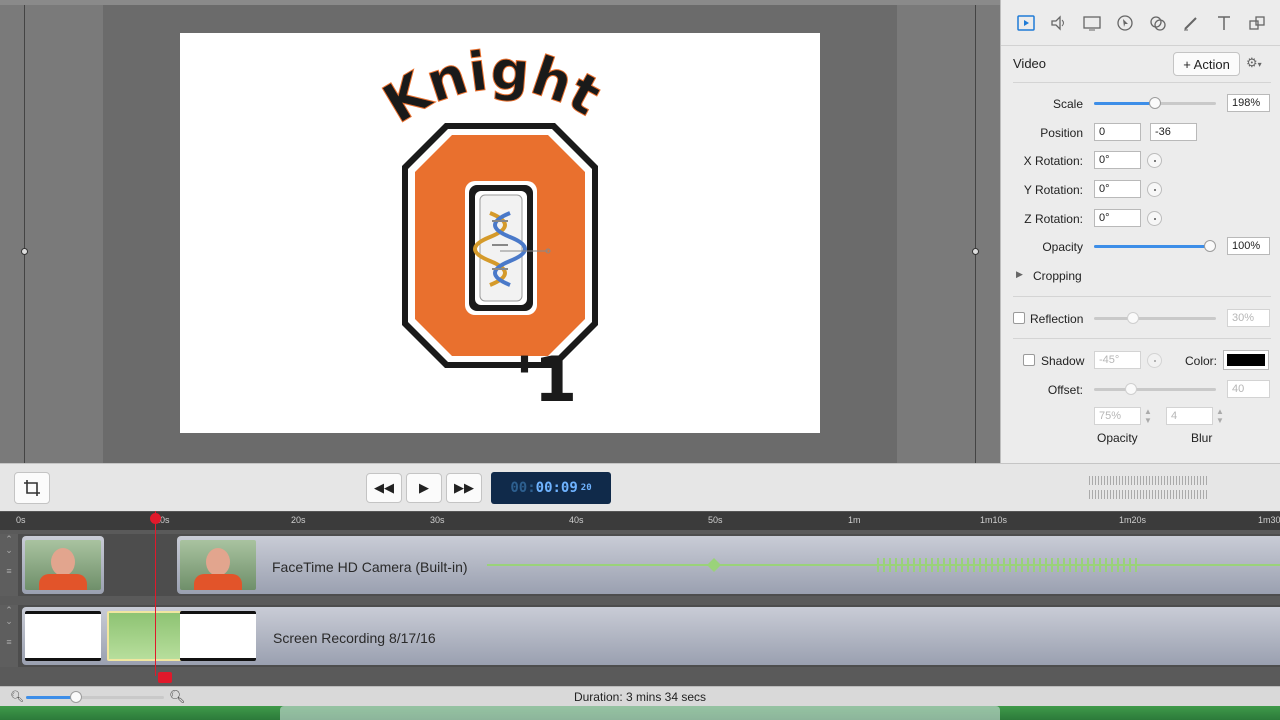 Image resolution: width=1280 pixels, height=720 pixels. I want to click on playhead-handle, so click(155, 518).